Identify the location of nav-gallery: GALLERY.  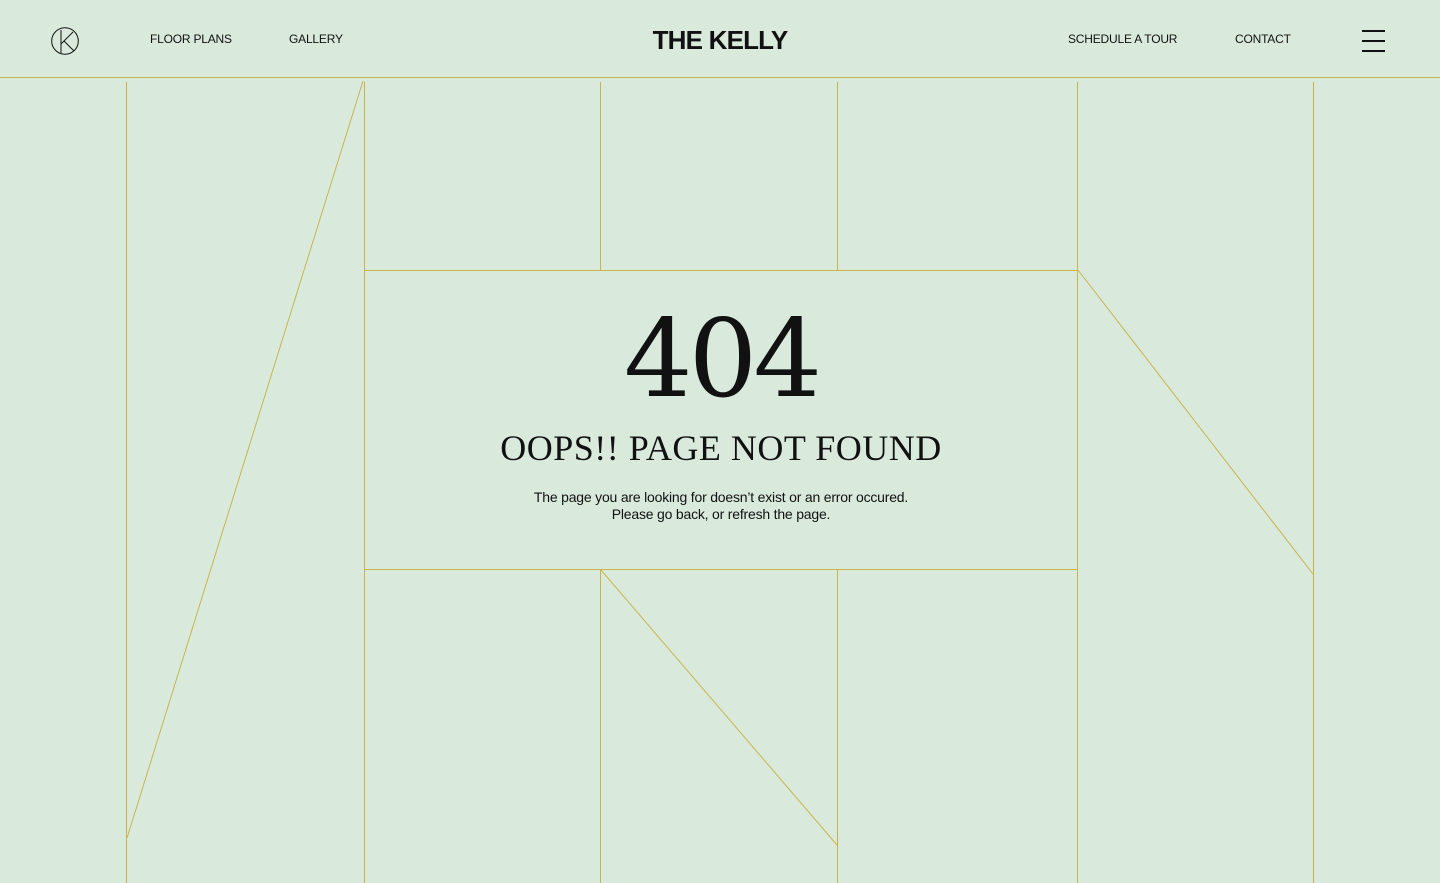
(316, 39).